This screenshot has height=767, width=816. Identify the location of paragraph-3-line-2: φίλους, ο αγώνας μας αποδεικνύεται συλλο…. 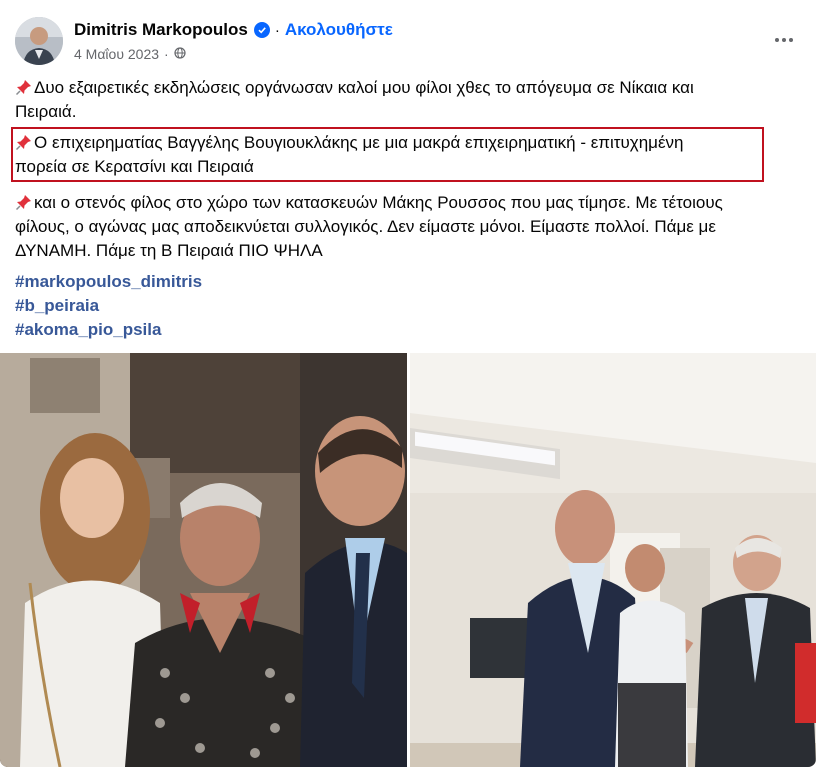
(365, 226).